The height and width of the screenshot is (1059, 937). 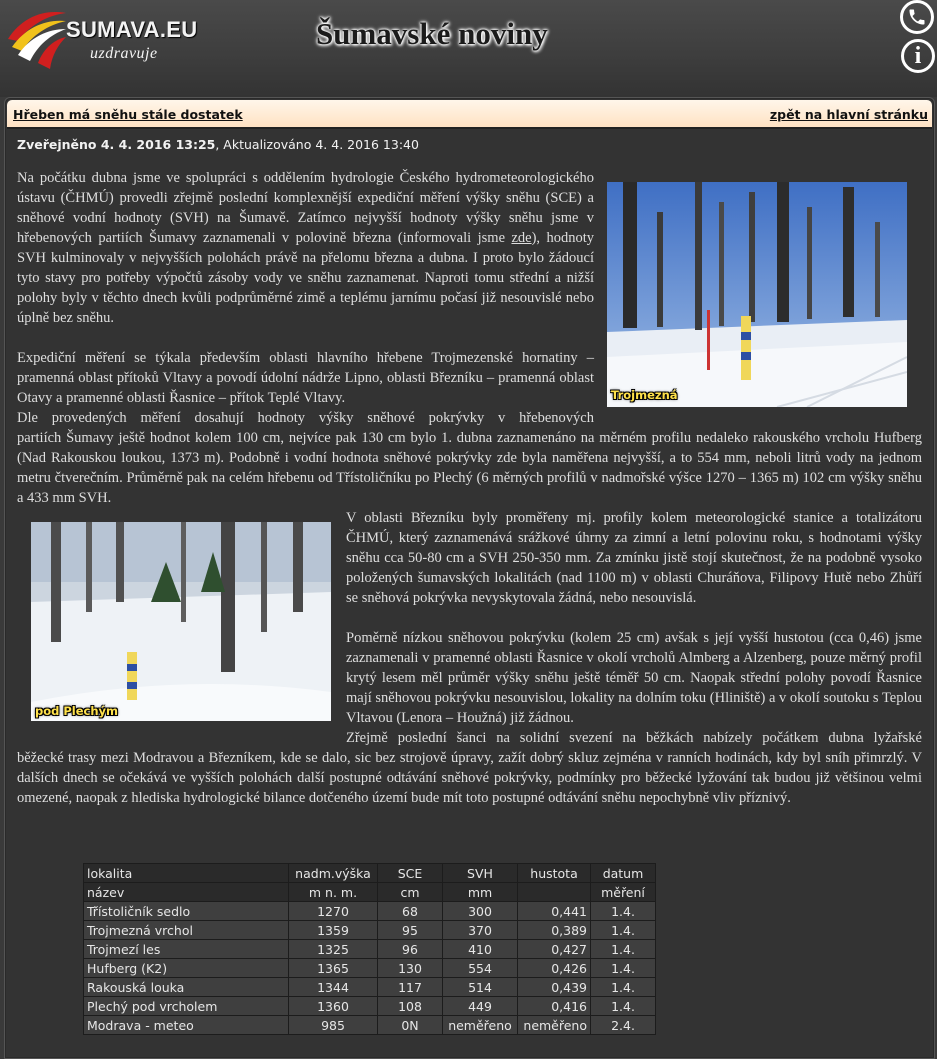 What do you see at coordinates (410, 930) in the screenshot?
I see `table-cell: 95` at bounding box center [410, 930].